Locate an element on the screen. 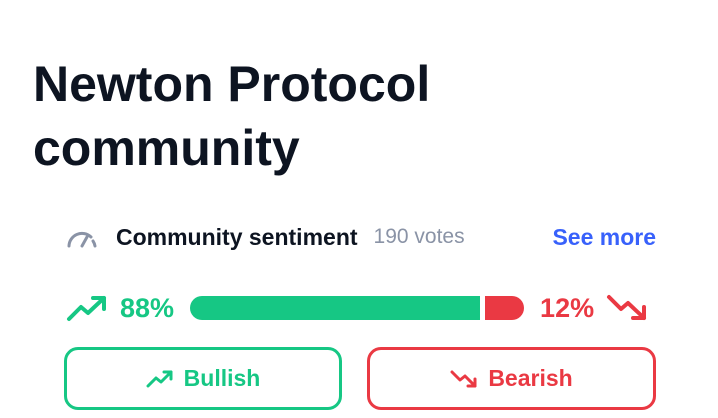 The image size is (718, 418). gauge-icon is located at coordinates (82, 237).